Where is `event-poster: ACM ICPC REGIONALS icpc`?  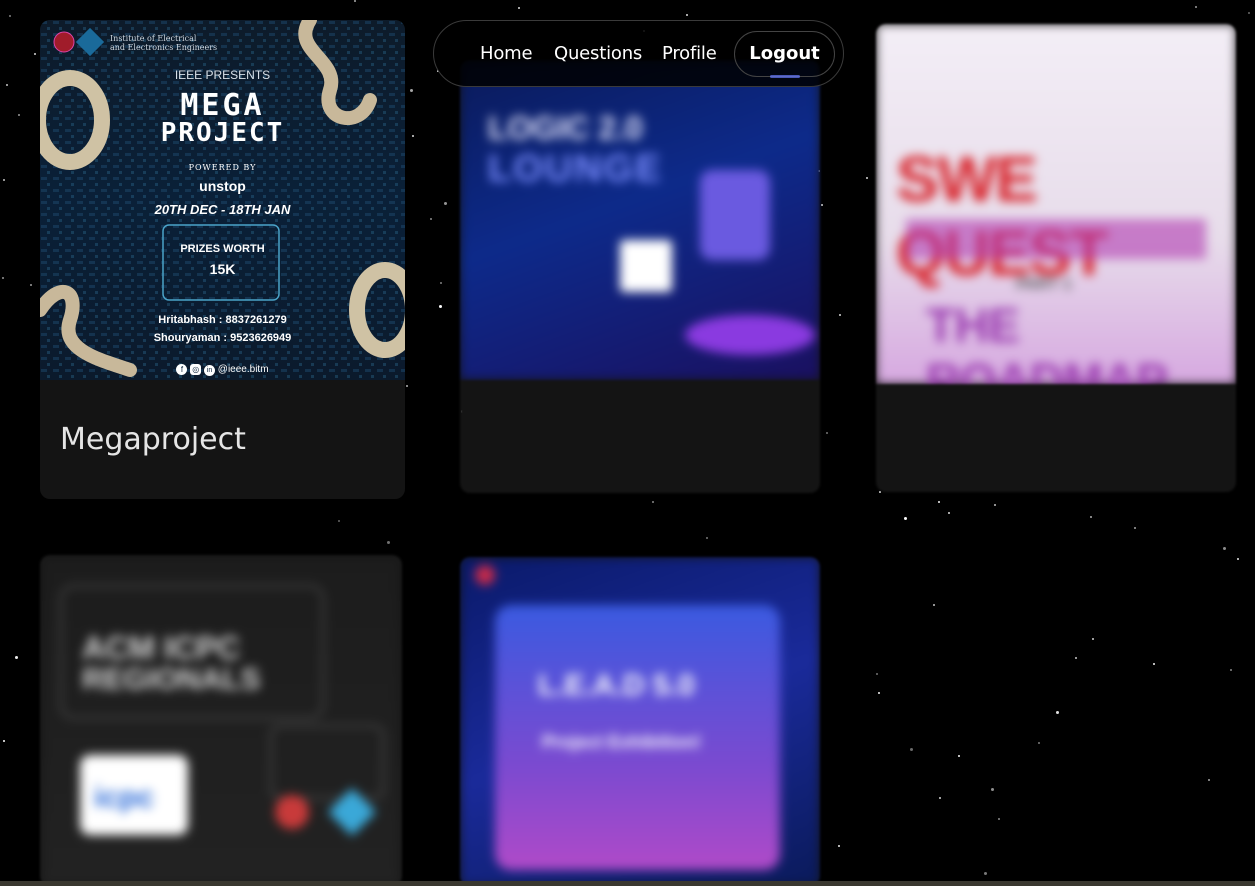 event-poster: ACM ICPC REGIONALS icpc is located at coordinates (221, 720).